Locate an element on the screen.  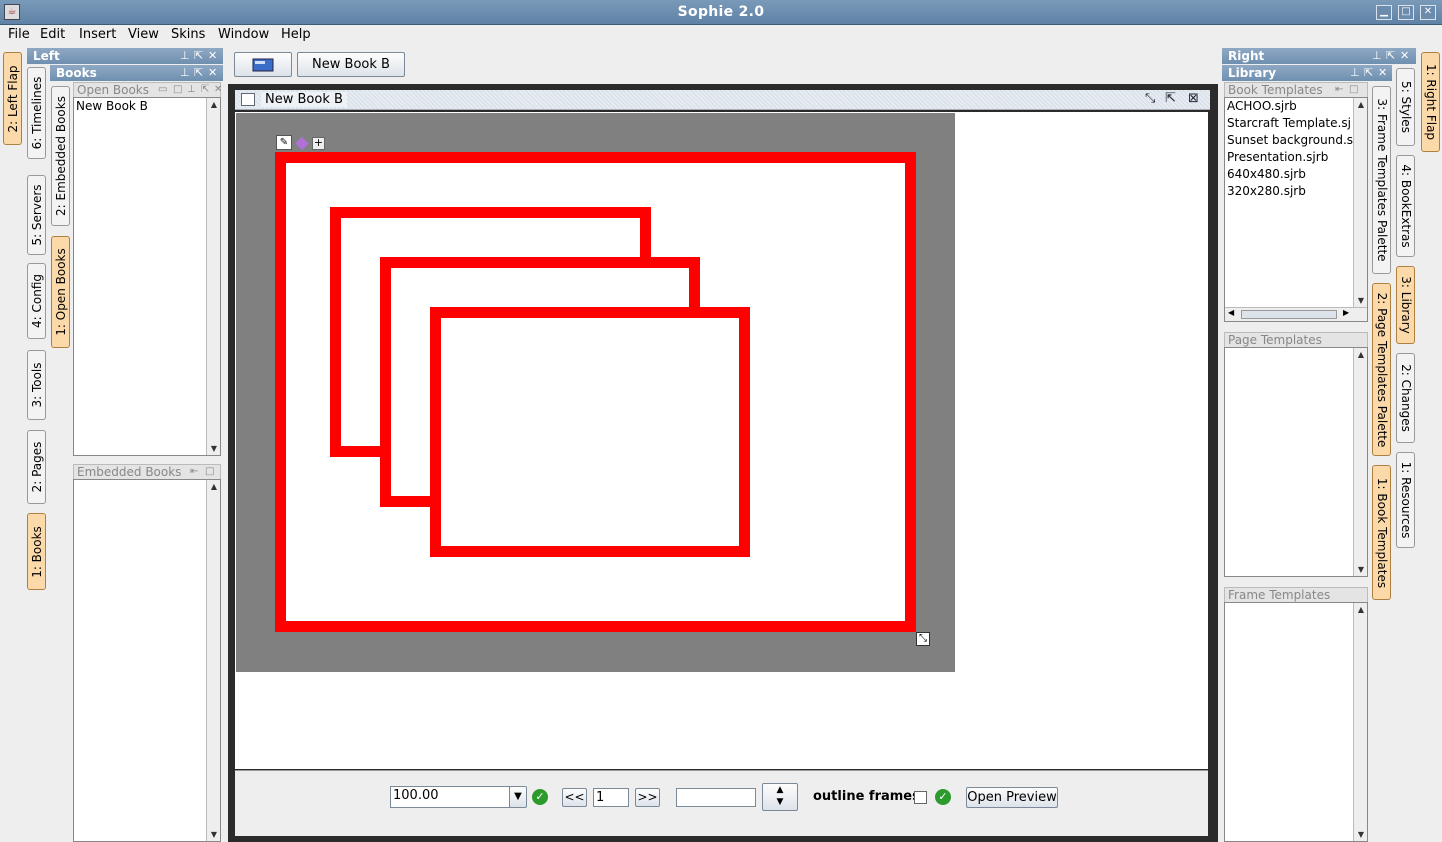
window-title: Sophie 2.0 is located at coordinates (721, 12).